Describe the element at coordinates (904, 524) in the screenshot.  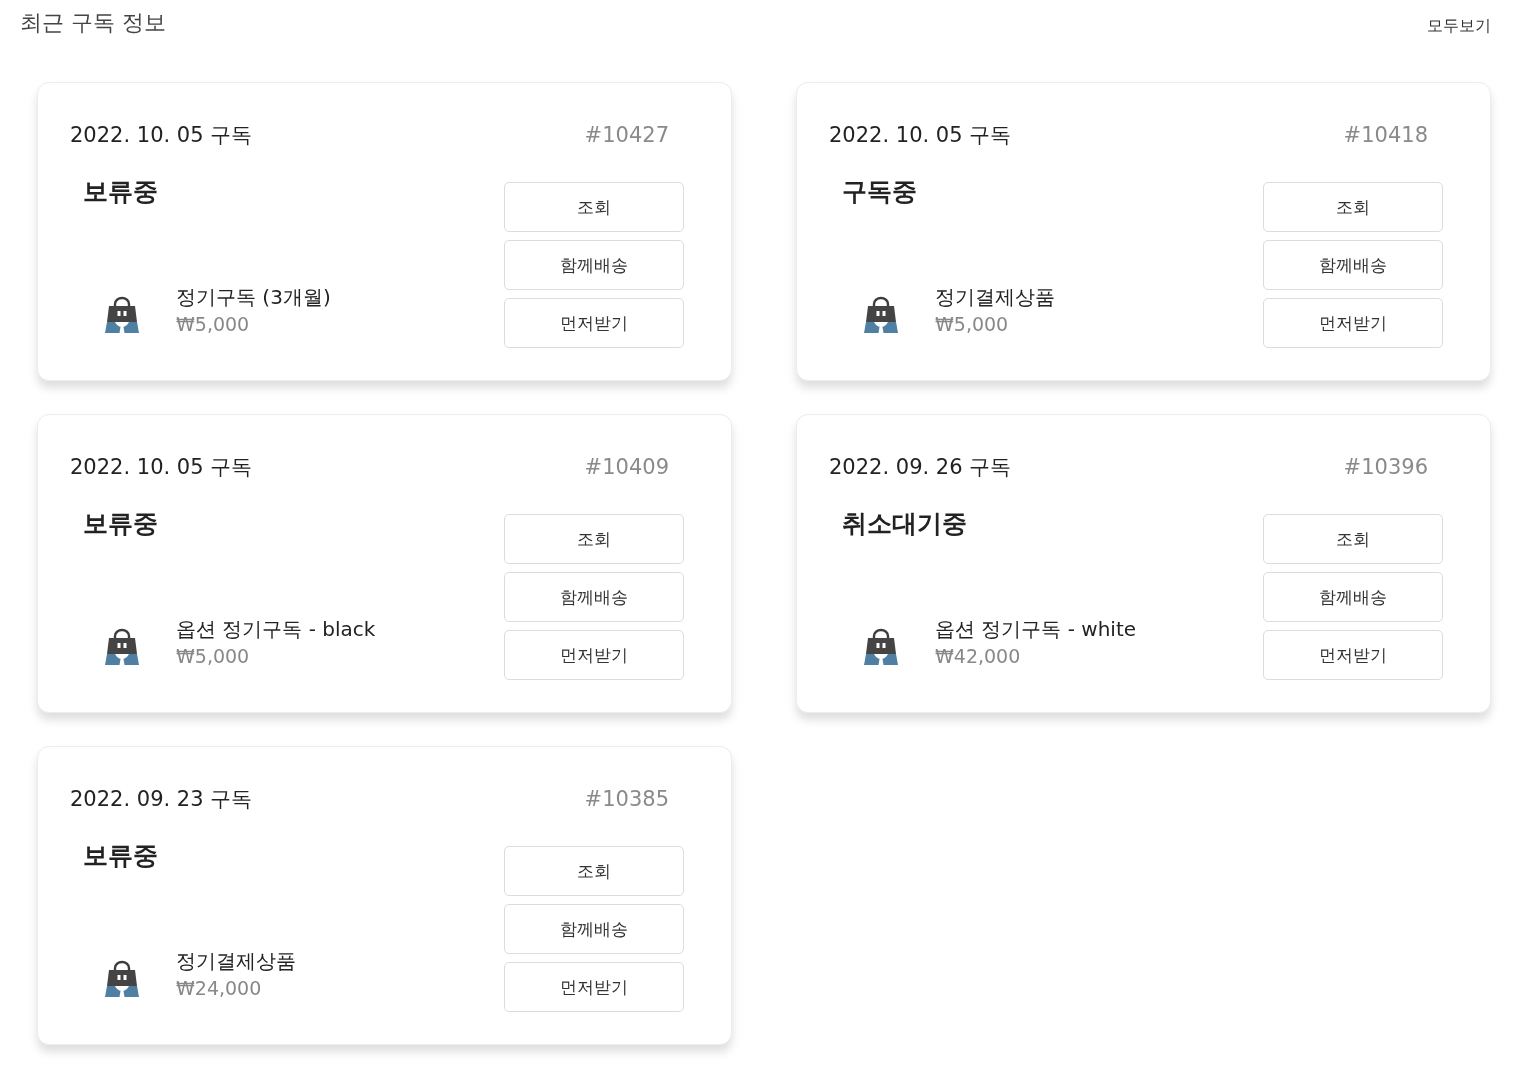
I see `subscription-status: 취소대기중` at that location.